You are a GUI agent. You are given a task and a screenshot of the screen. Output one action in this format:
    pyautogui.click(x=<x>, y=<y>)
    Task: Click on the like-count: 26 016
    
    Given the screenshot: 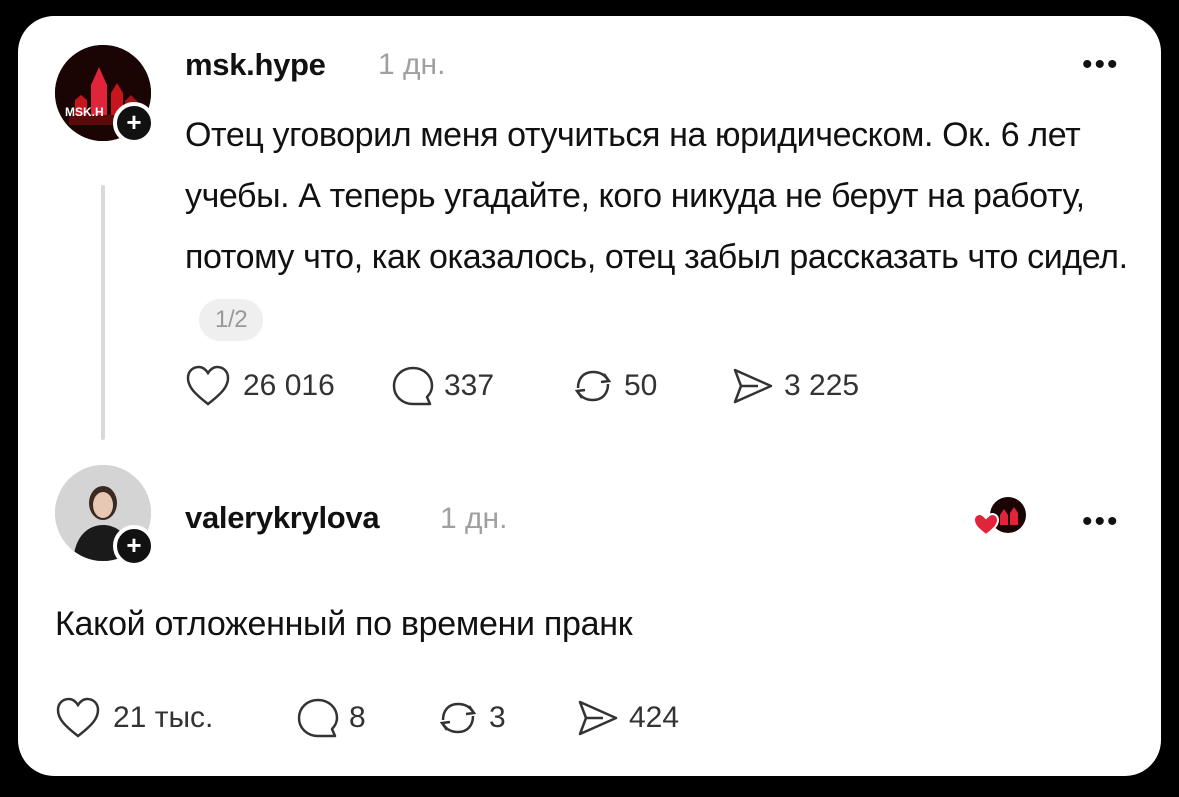 What is the action you would take?
    pyautogui.click(x=289, y=385)
    